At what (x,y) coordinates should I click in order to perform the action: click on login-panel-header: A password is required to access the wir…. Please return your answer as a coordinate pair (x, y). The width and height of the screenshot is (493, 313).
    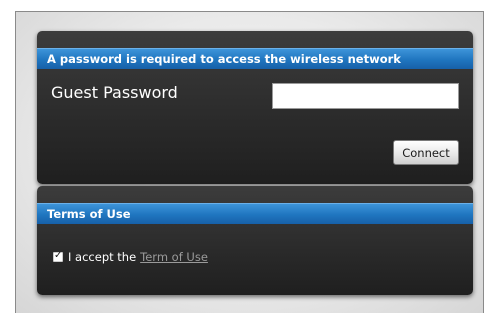
    Looking at the image, I should click on (255, 58).